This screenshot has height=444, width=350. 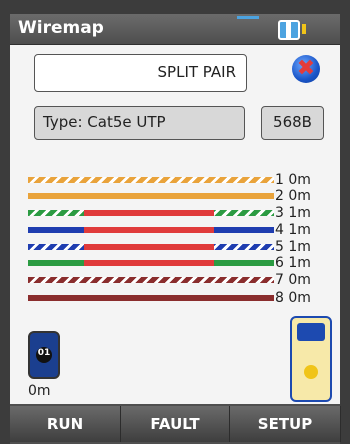 What do you see at coordinates (39, 391) in the screenshot?
I see `remote-distance: 0m` at bounding box center [39, 391].